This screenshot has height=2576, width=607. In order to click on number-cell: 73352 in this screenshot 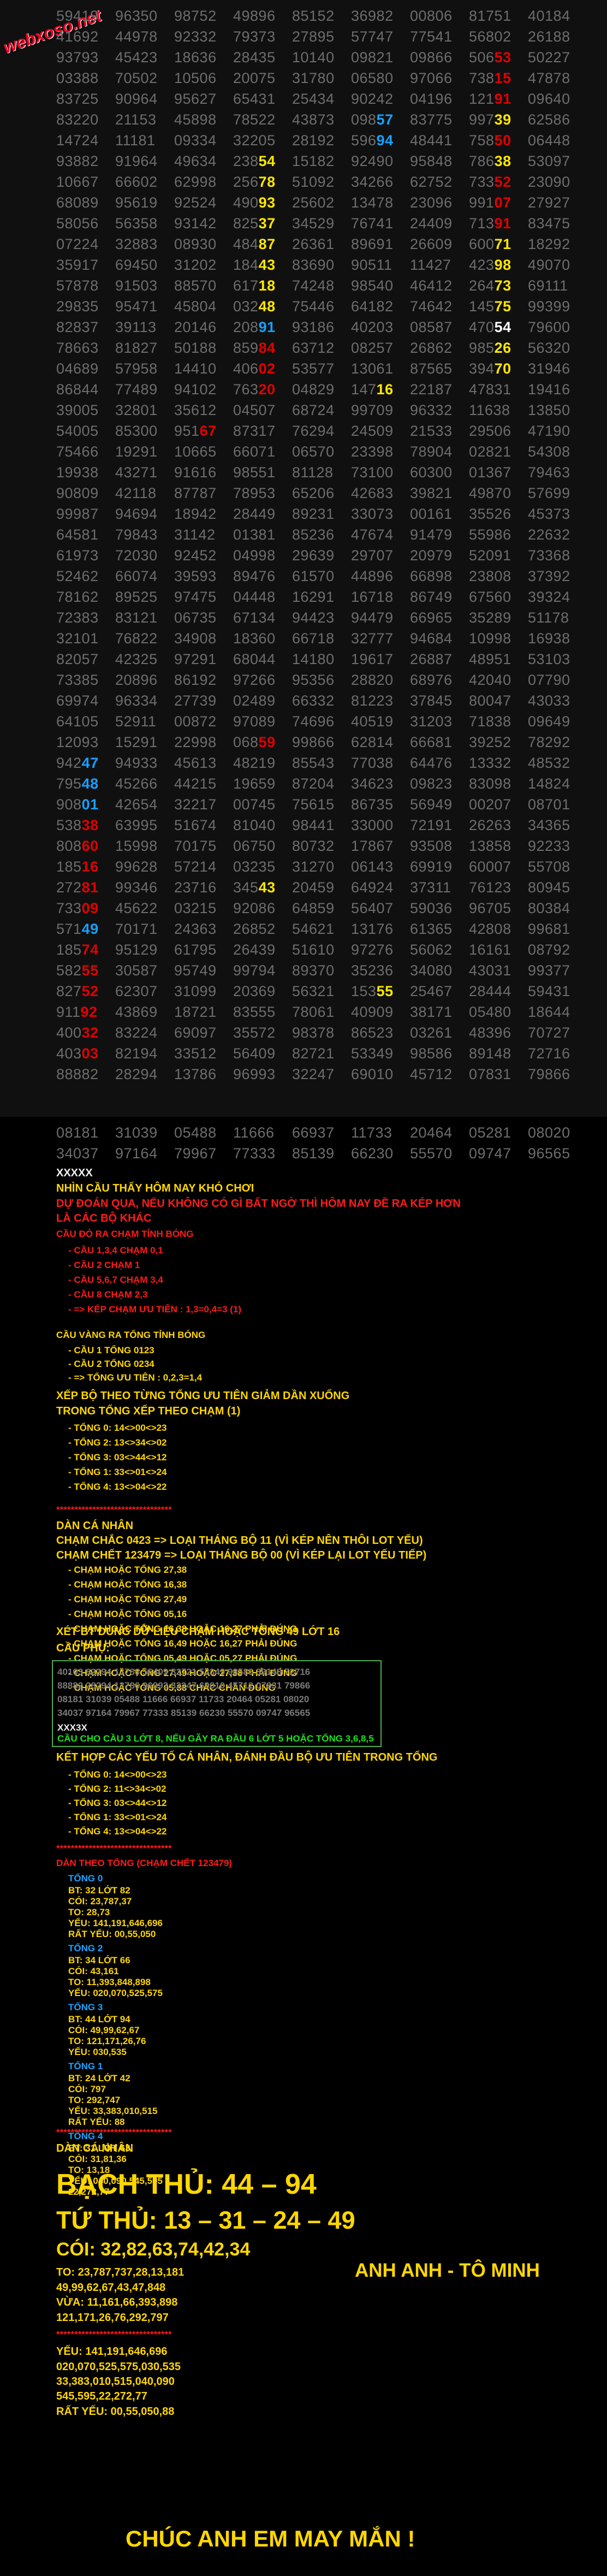, I will do `click(490, 182)`.